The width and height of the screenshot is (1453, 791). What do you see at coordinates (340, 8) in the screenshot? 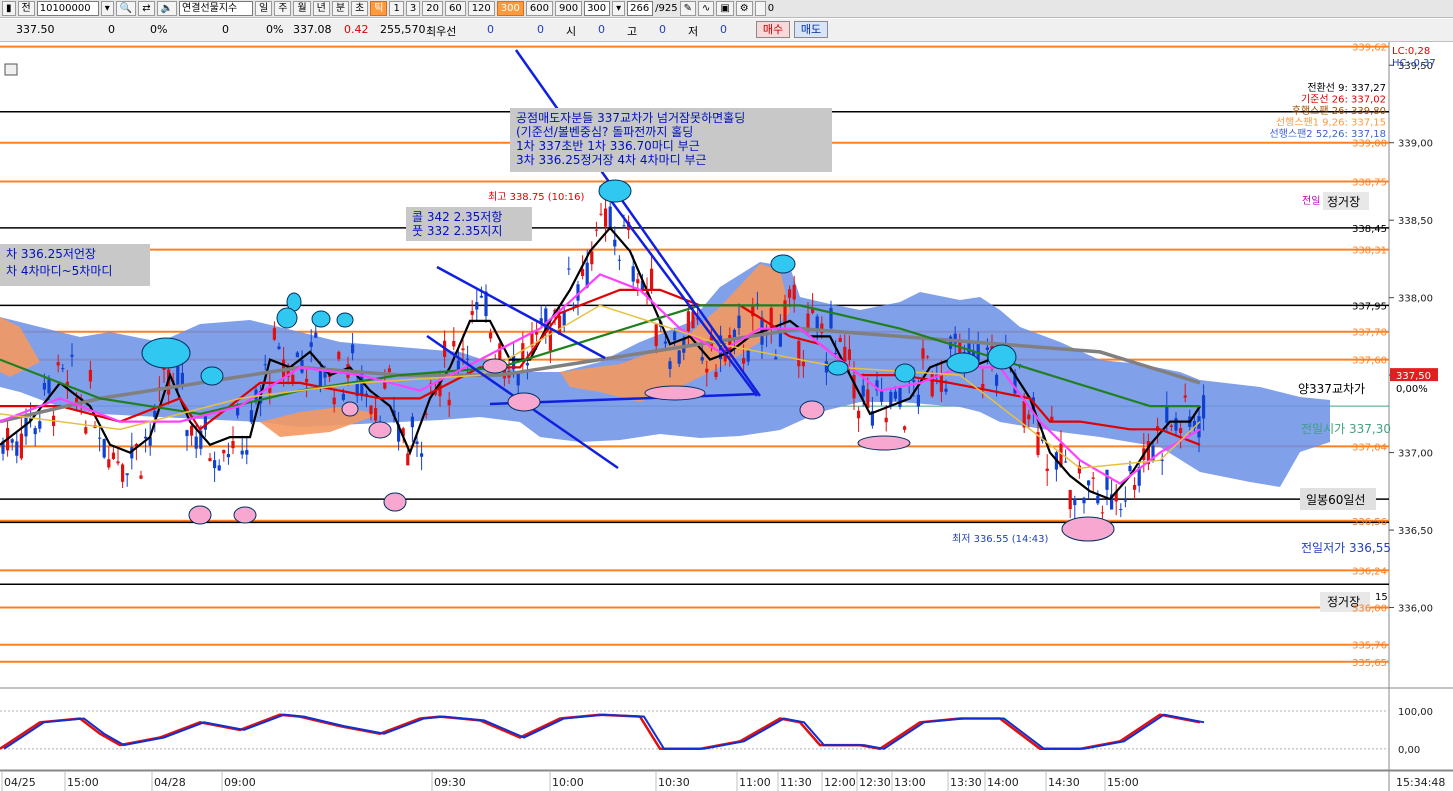
I see `period-minute: 분` at bounding box center [340, 8].